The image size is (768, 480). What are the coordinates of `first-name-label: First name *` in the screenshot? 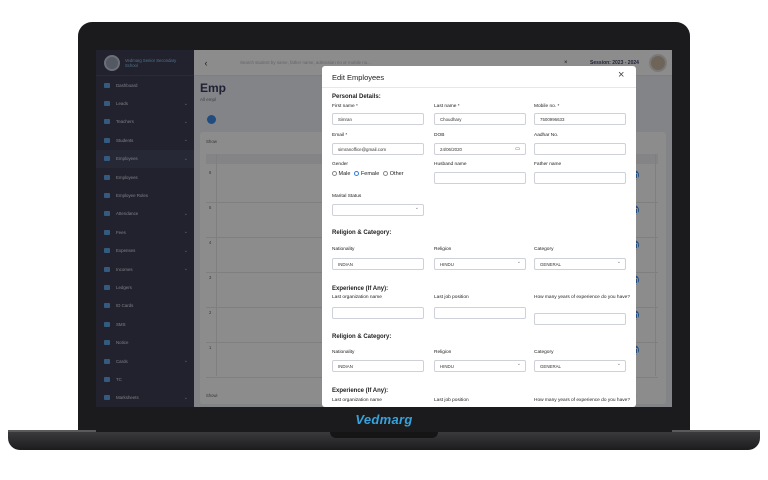 It's located at (345, 106).